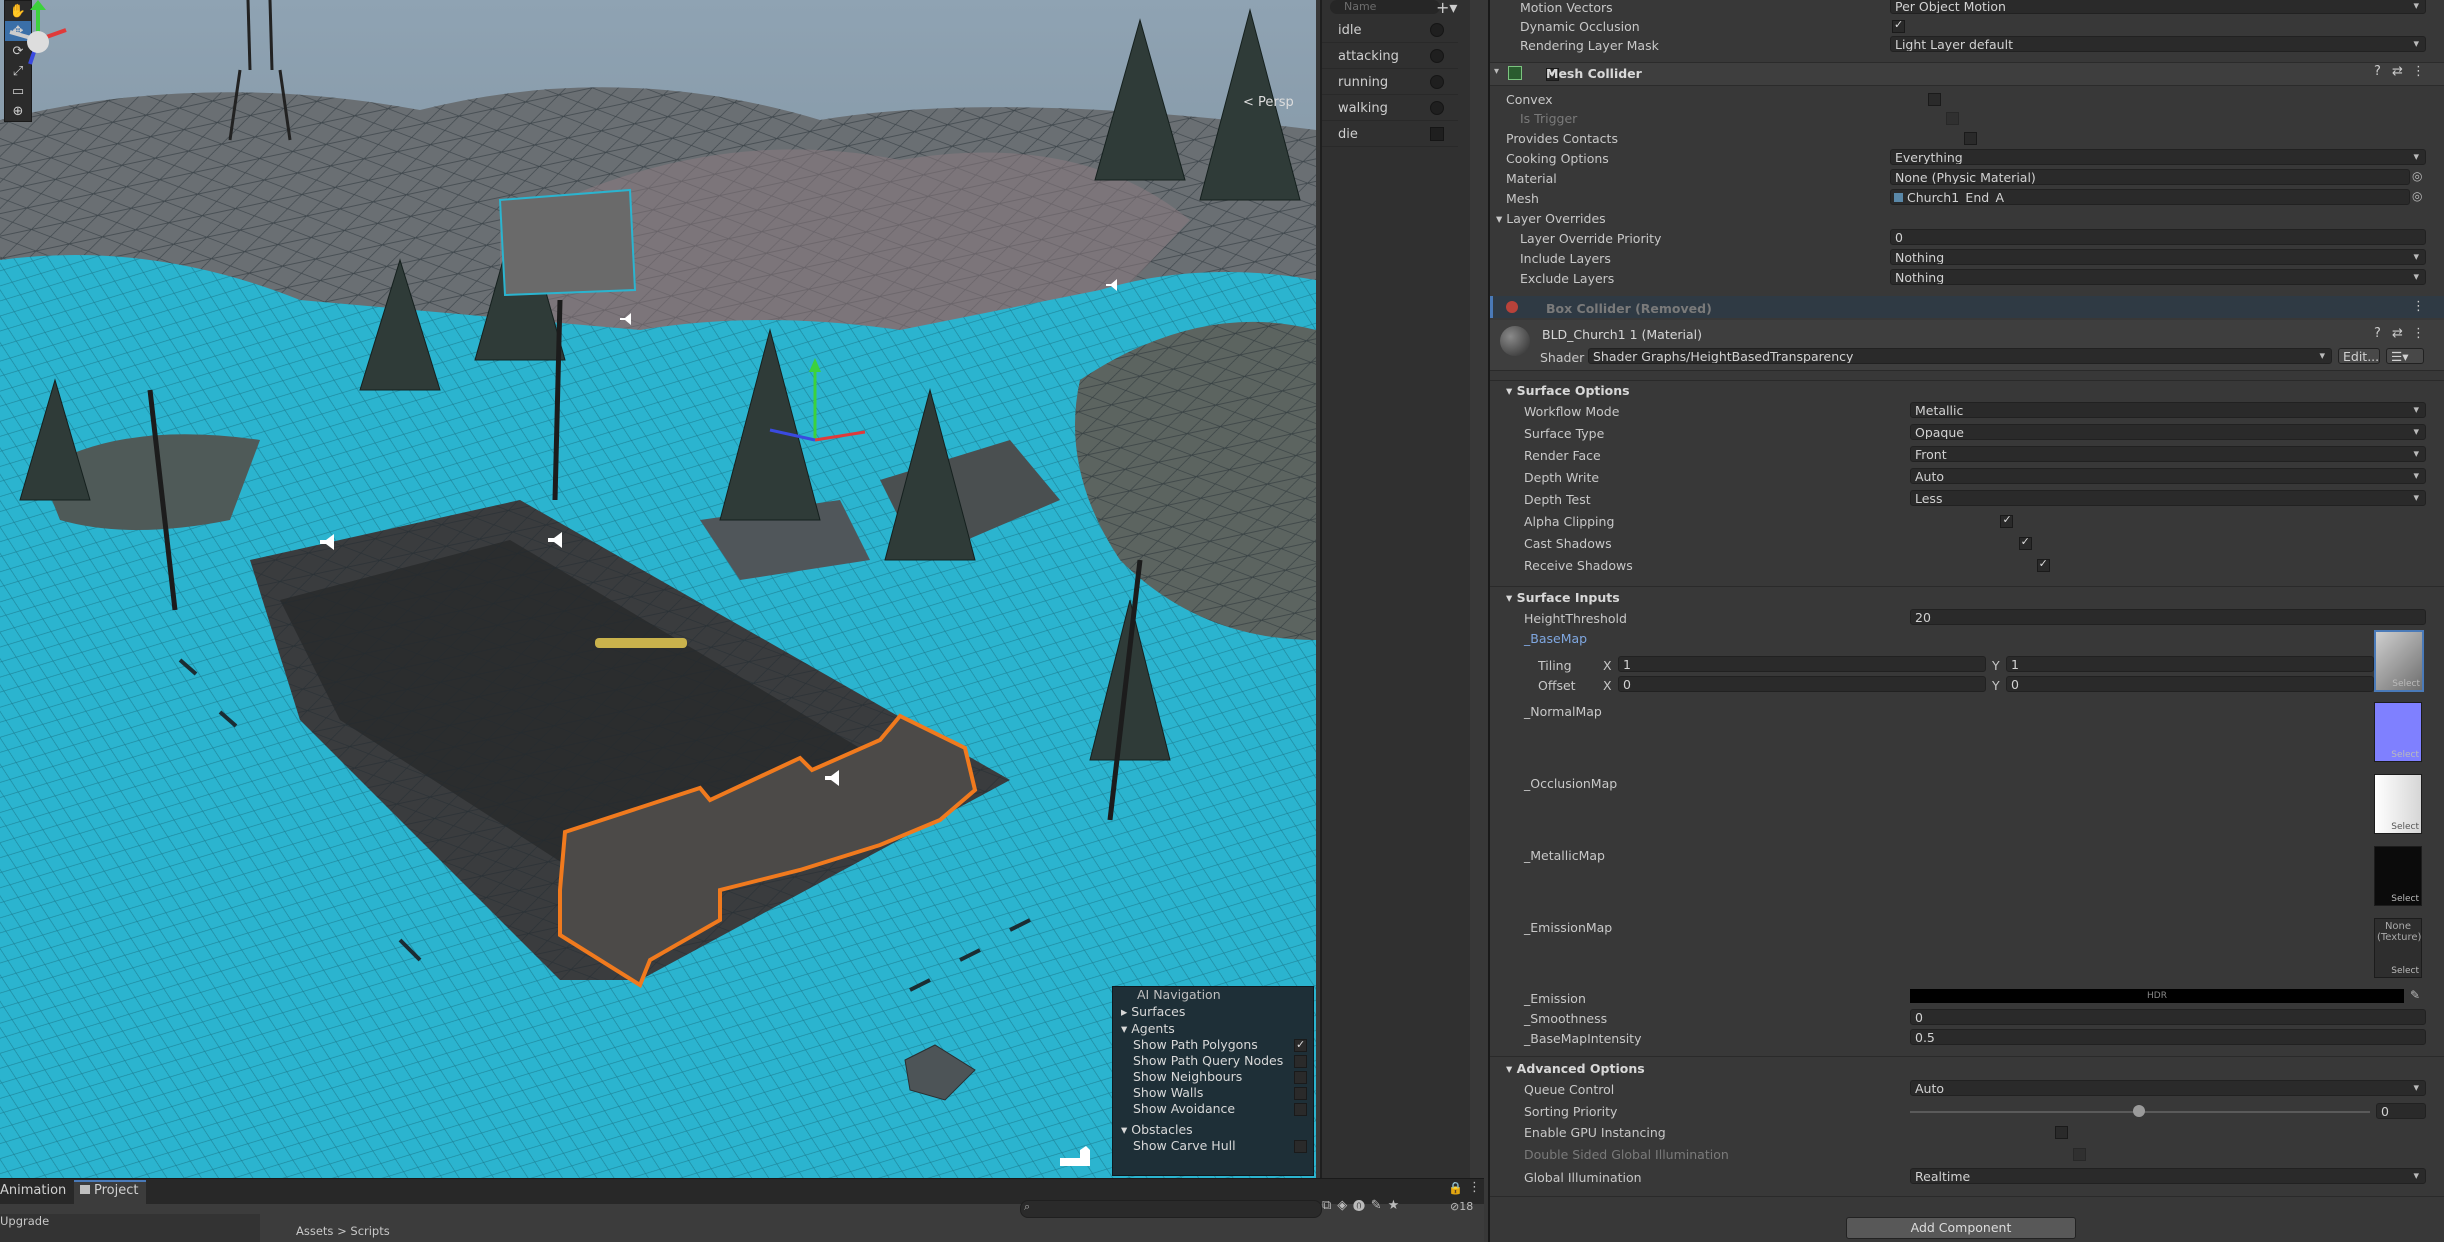  I want to click on tab-project: Project, so click(116, 1190).